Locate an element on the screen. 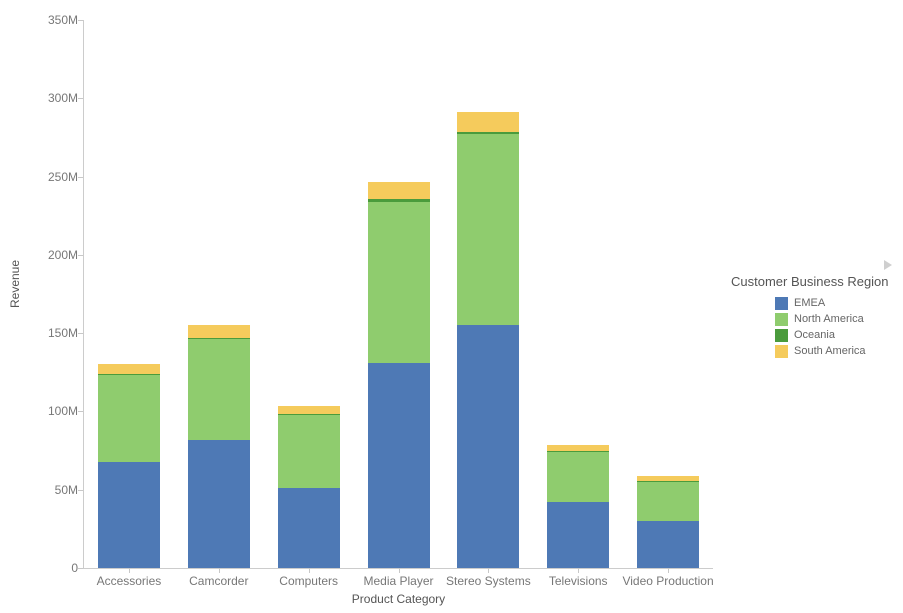 This screenshot has width=903, height=613. triangle-right-icon is located at coordinates (888, 265).